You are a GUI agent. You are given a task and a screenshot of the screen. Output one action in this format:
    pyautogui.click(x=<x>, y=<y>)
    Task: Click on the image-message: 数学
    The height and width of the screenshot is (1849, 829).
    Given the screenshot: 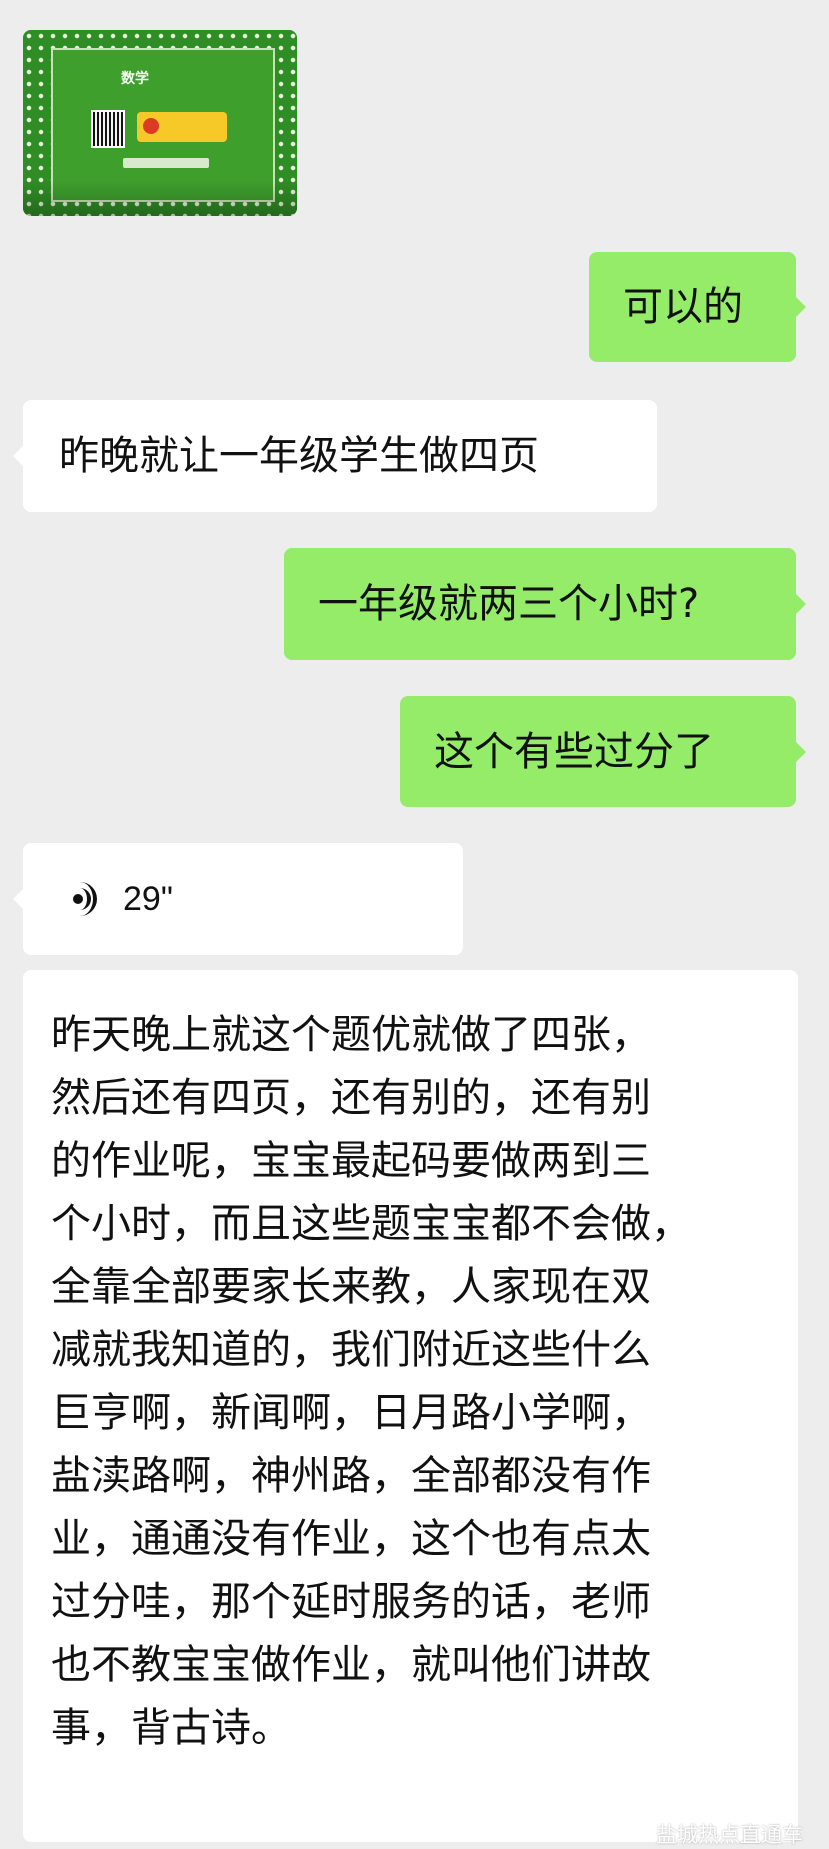 What is the action you would take?
    pyautogui.click(x=160, y=123)
    